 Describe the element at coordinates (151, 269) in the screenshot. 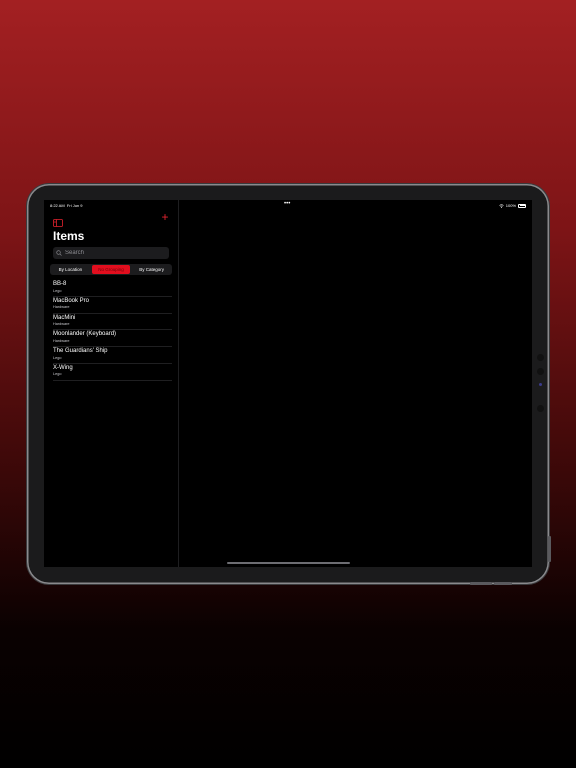

I see `segment-by-category: By Category` at that location.